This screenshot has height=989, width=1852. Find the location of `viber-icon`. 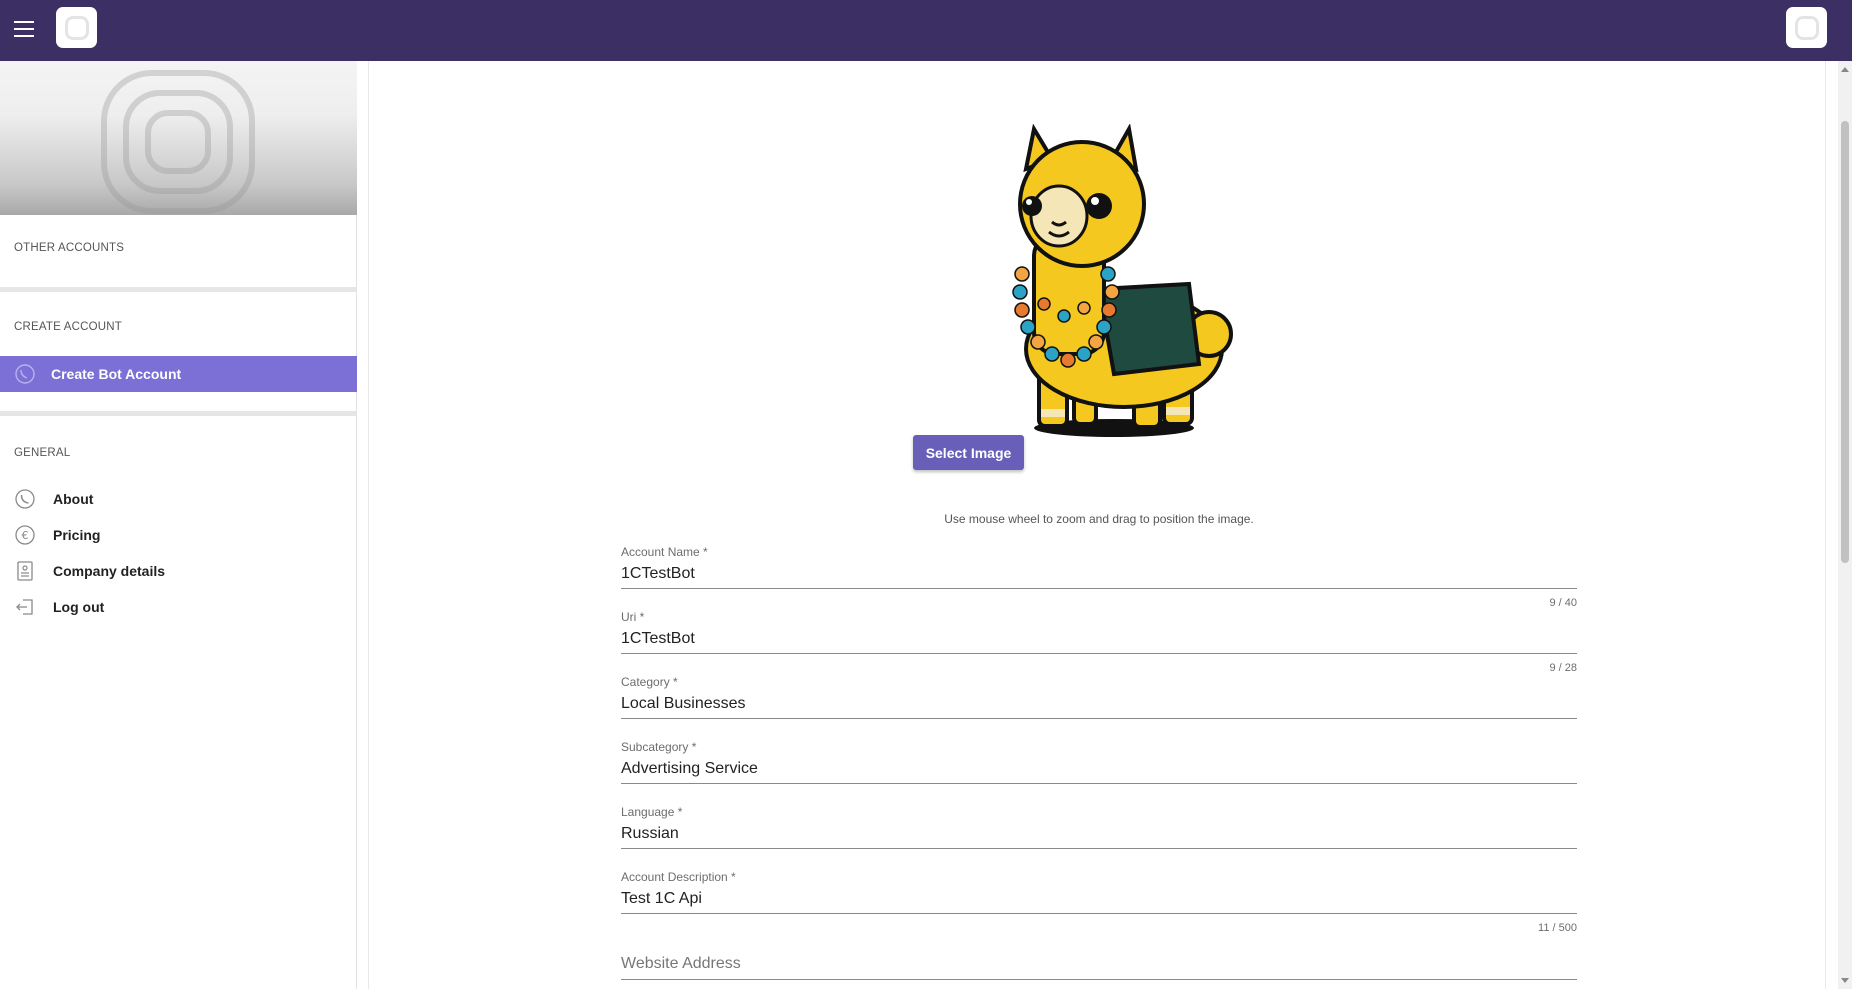

viber-icon is located at coordinates (25, 374).